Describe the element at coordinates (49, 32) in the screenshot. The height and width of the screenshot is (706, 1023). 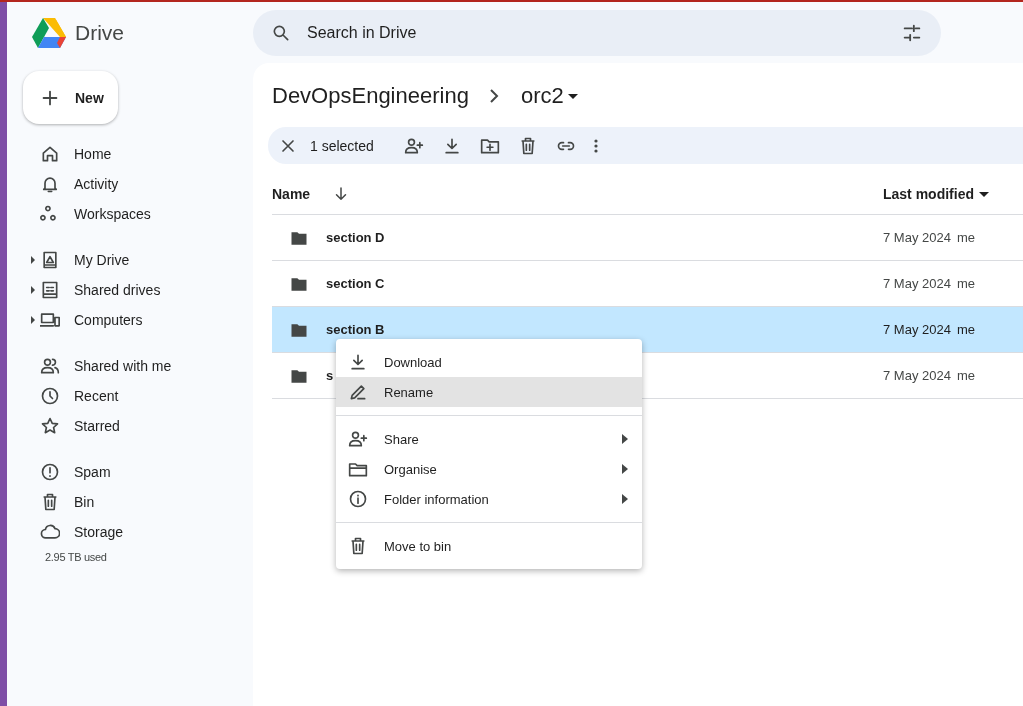
I see `drive-logo-icon` at that location.